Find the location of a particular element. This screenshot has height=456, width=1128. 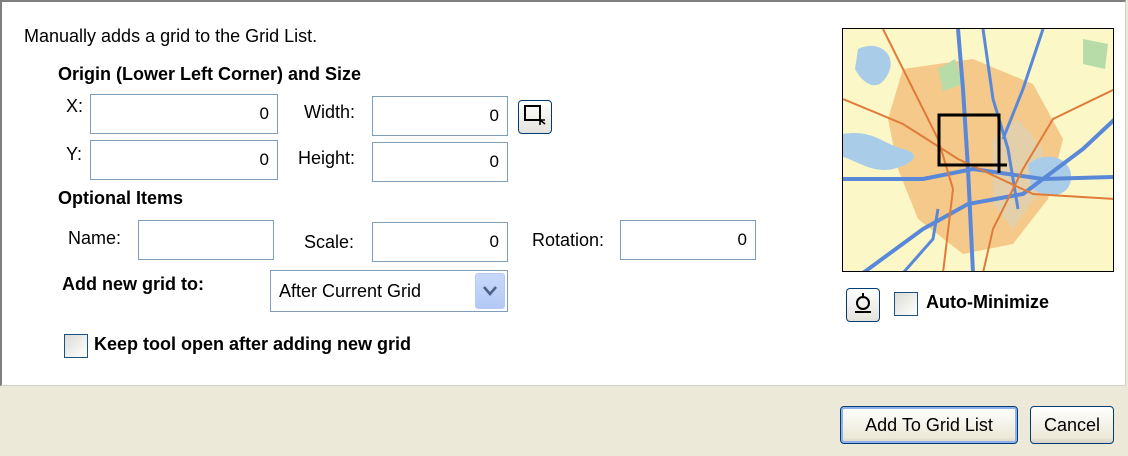

add-to-grid-list-button: Add To Grid List is located at coordinates (929, 425).